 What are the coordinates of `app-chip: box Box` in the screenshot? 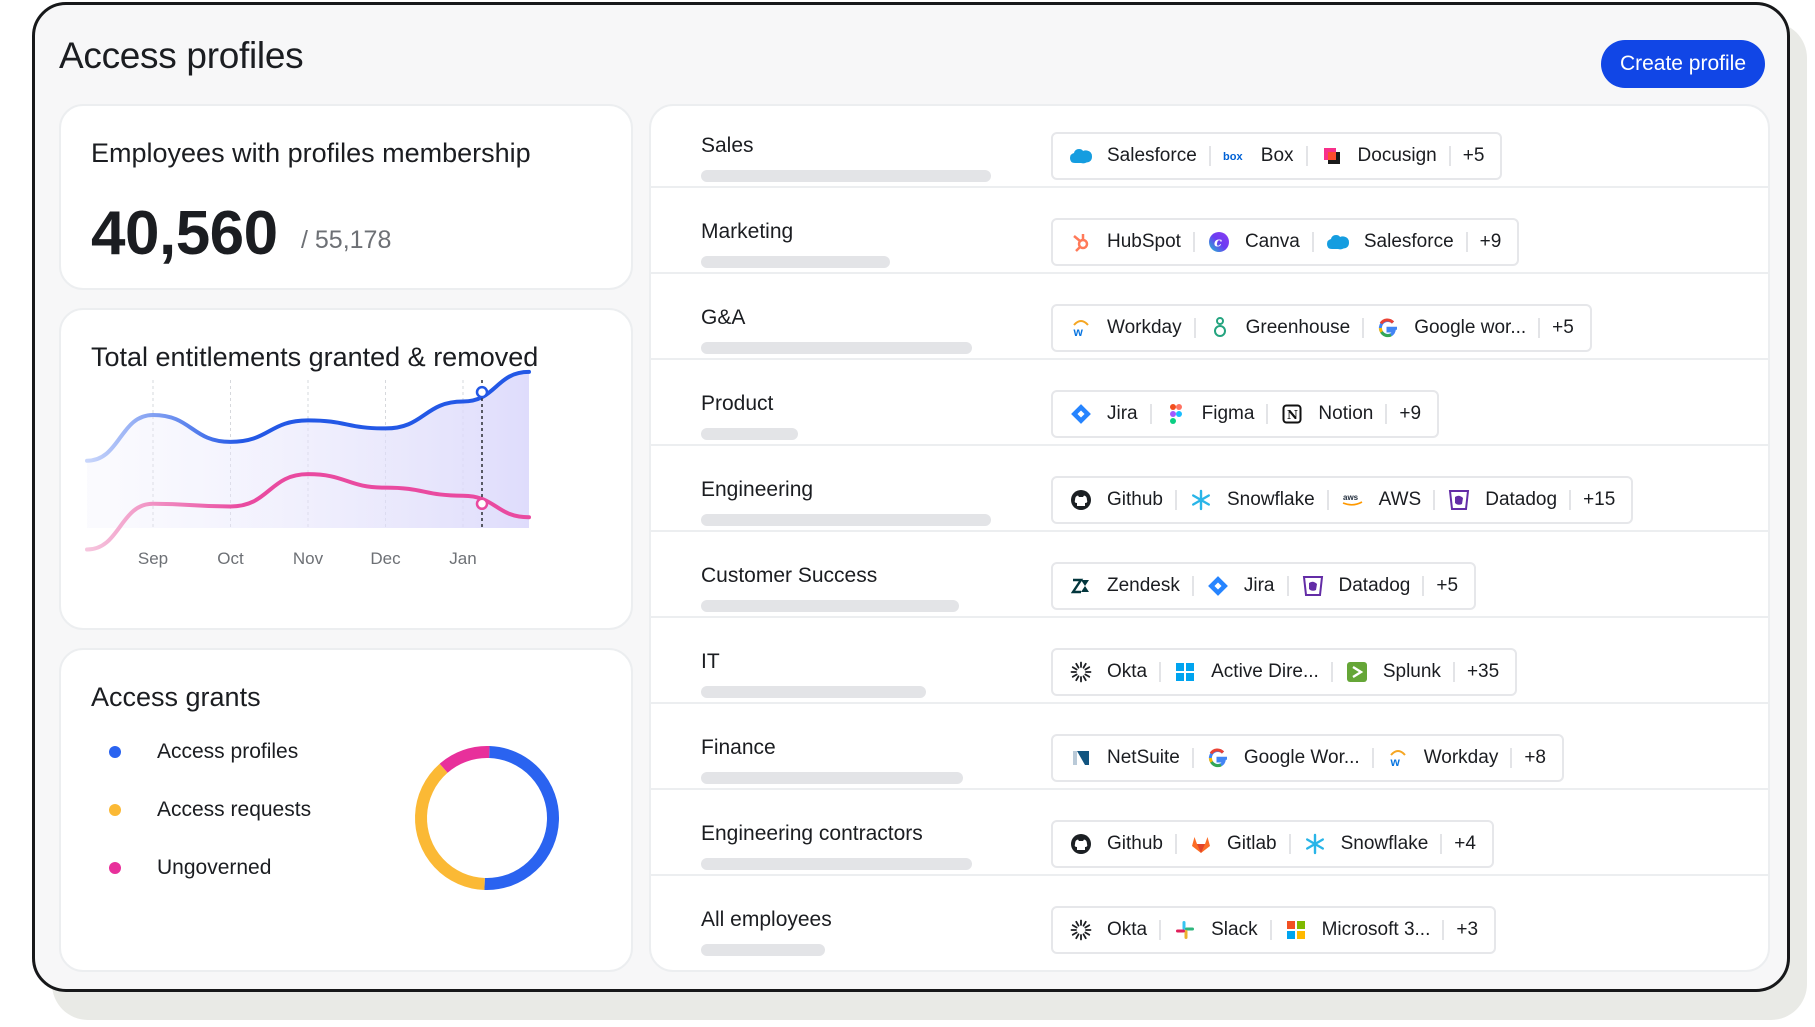 It's located at (1258, 156).